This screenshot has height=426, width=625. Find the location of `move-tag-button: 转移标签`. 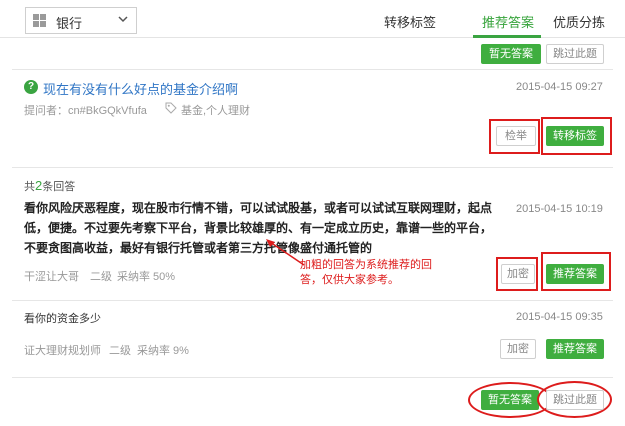

move-tag-button: 转移标签 is located at coordinates (575, 136).